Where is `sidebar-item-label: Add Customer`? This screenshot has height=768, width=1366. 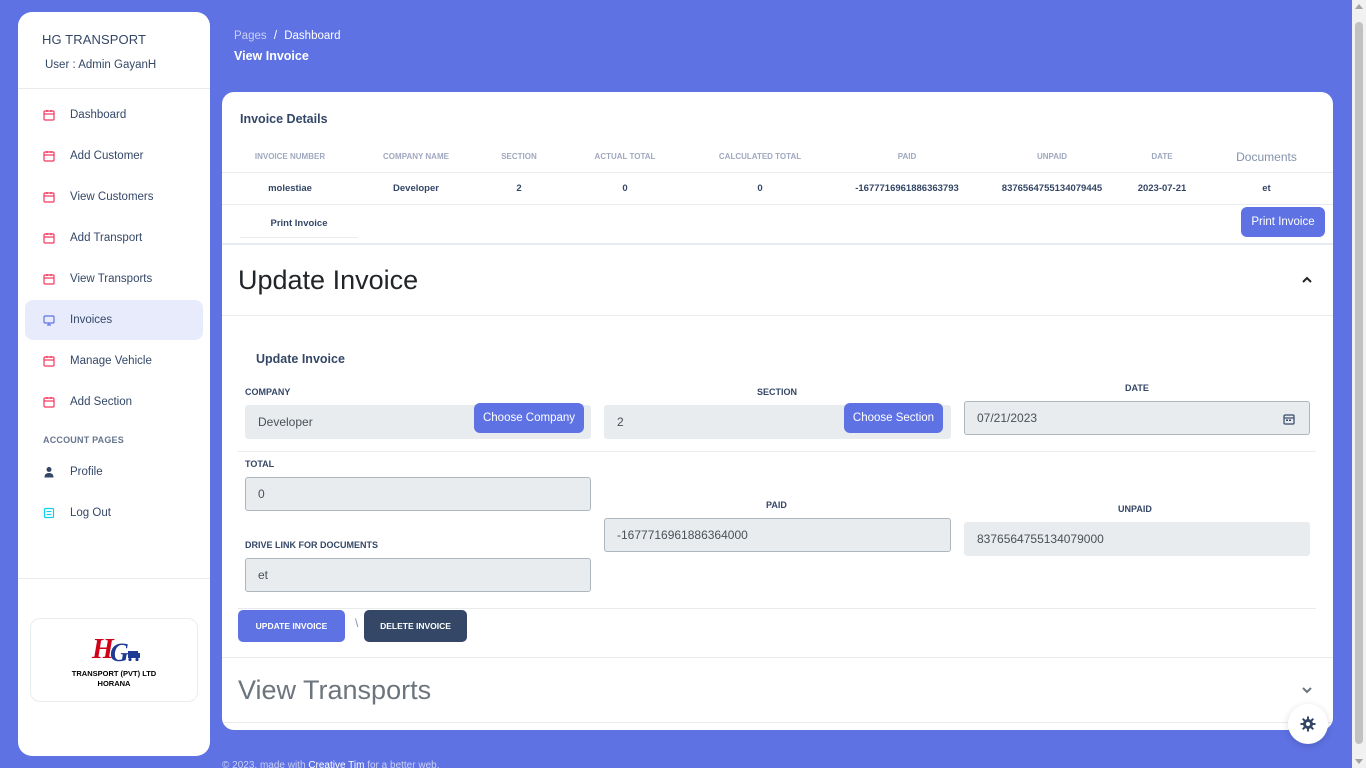
sidebar-item-label: Add Customer is located at coordinates (107, 156).